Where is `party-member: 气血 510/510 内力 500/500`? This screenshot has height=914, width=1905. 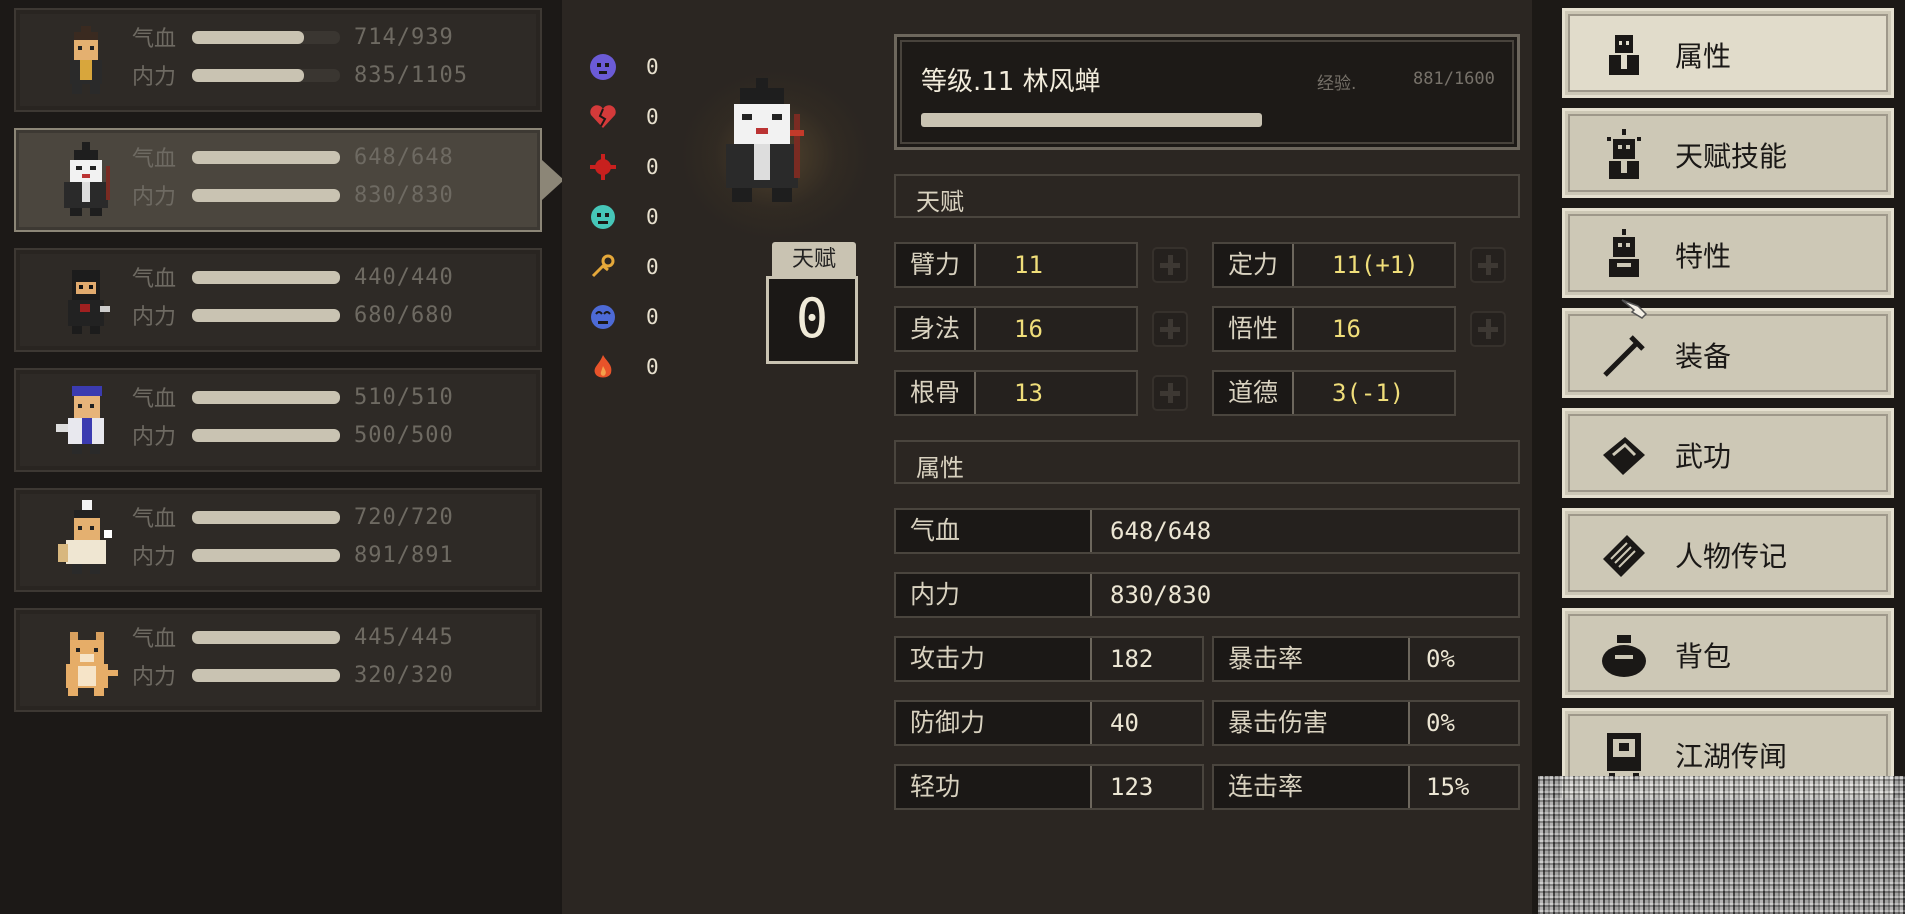
party-member: 气血 510/510 内力 500/500 is located at coordinates (278, 420).